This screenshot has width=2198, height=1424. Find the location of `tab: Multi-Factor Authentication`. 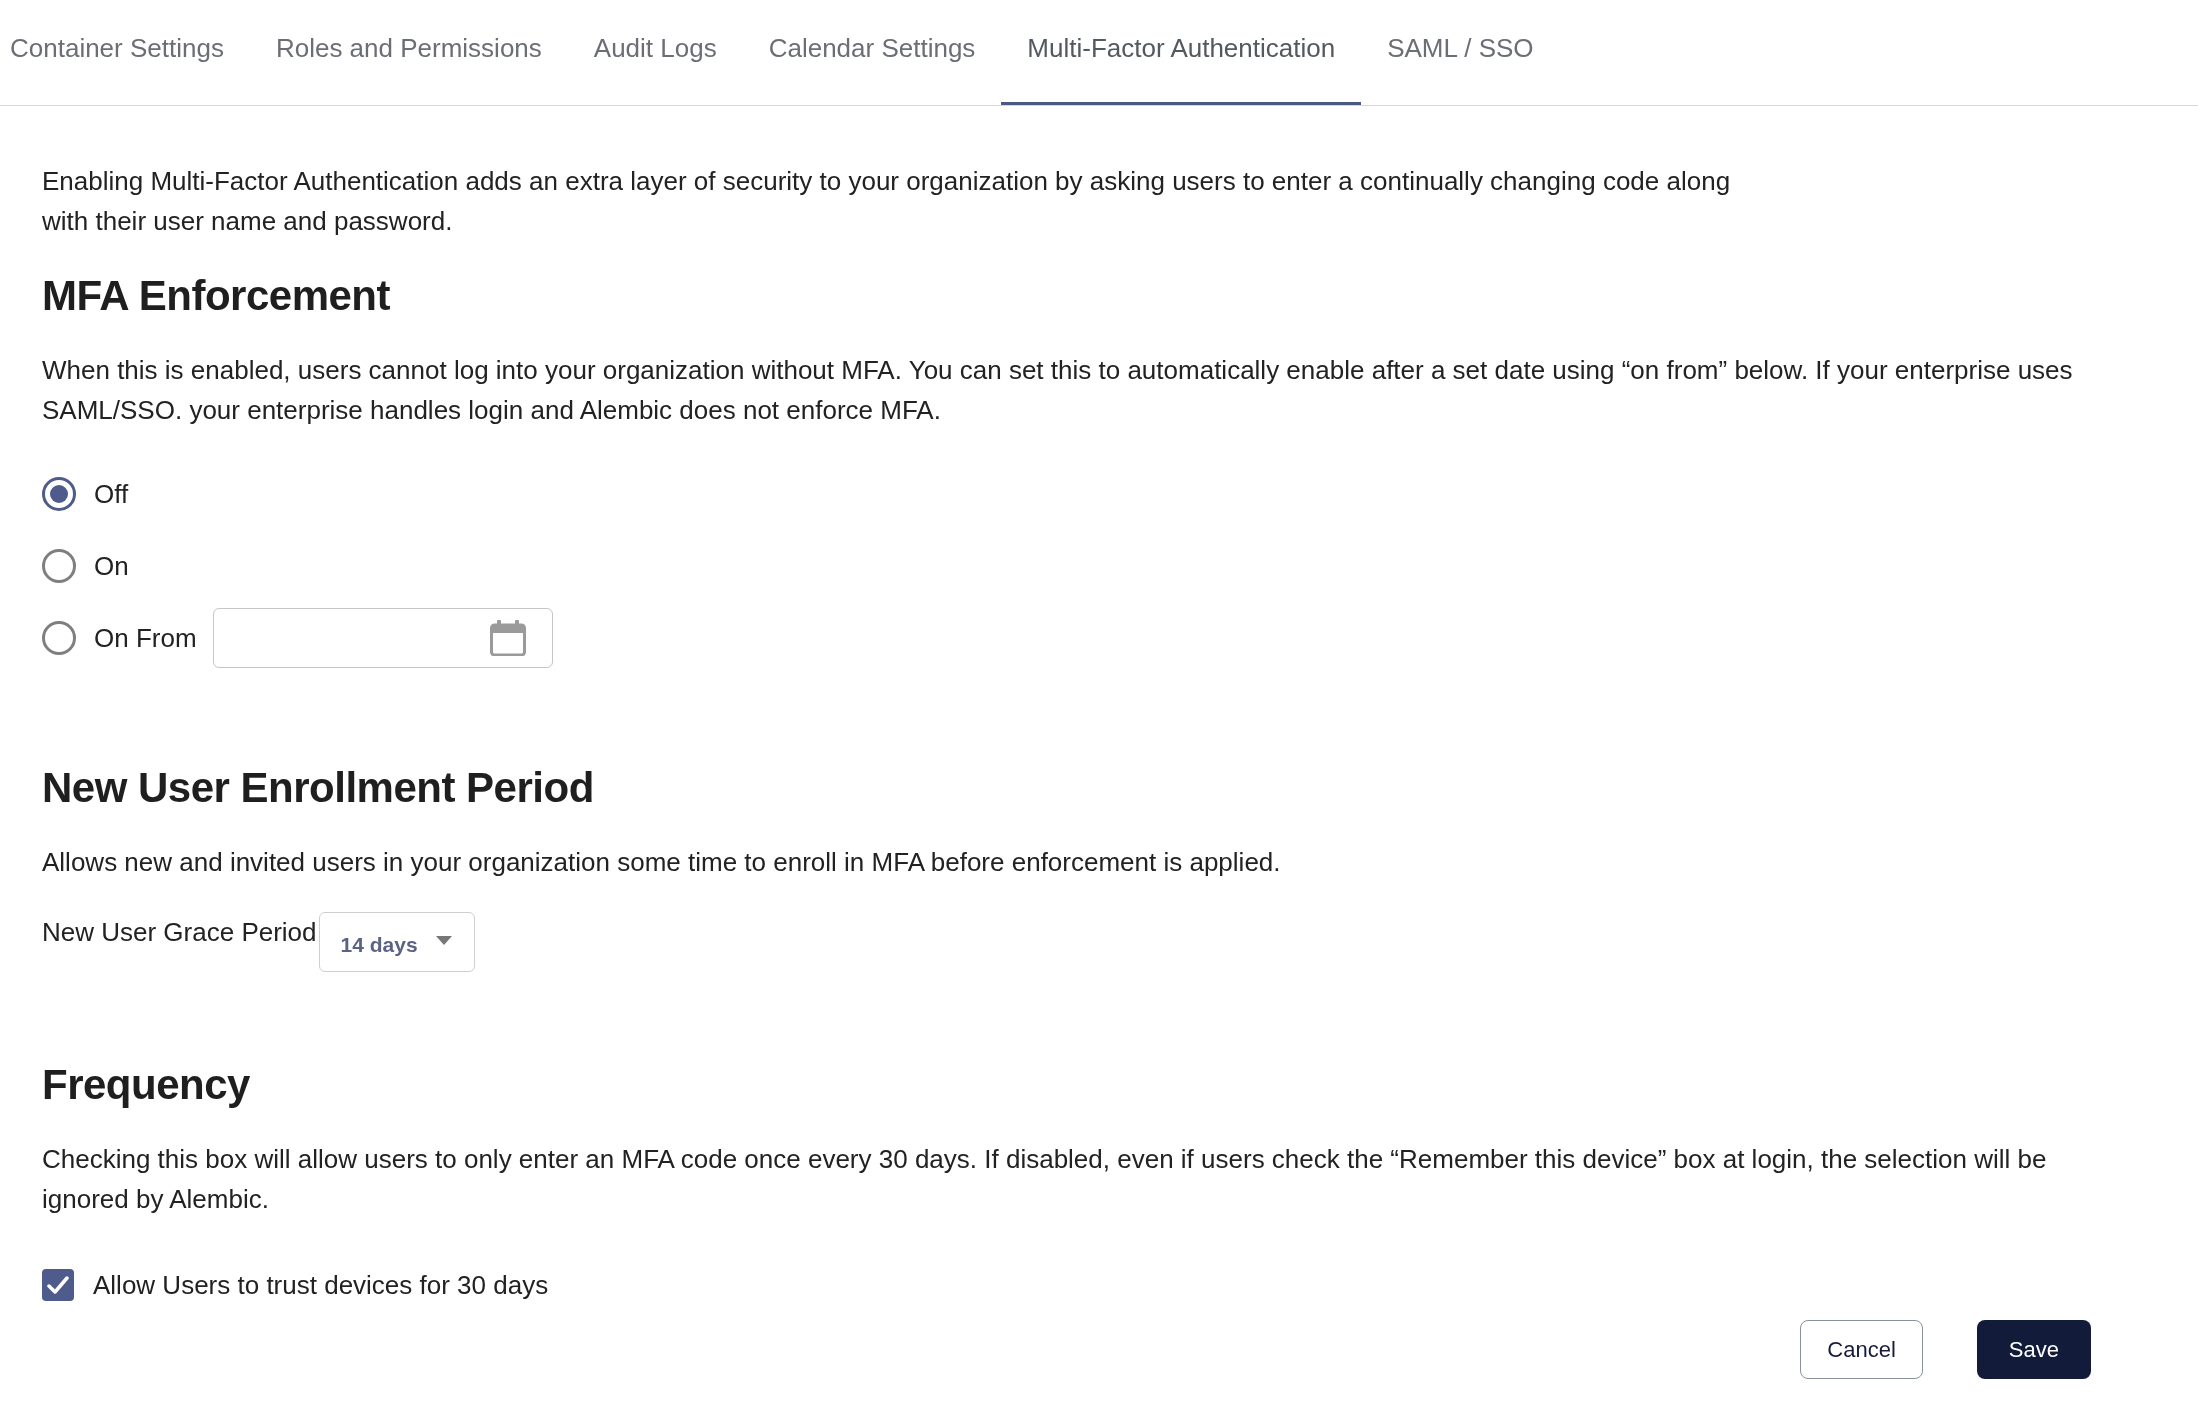

tab: Multi-Factor Authentication is located at coordinates (1181, 52).